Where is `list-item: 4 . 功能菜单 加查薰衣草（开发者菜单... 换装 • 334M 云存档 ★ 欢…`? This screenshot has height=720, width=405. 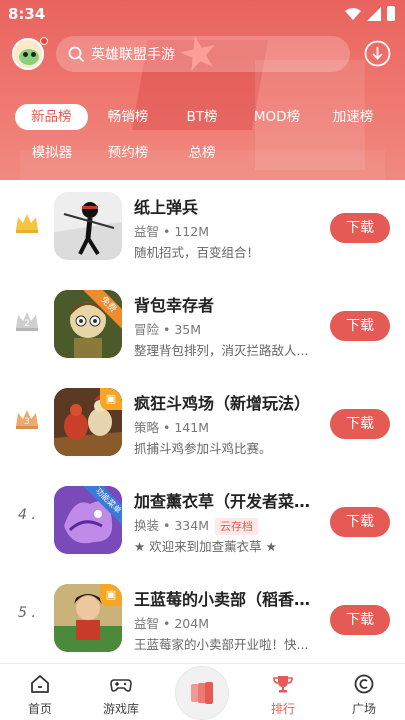 list-item: 4 . 功能菜单 加查薰衣草（开发者菜单... 换装 • 334M 云存档 ★ 欢… is located at coordinates (202, 523).